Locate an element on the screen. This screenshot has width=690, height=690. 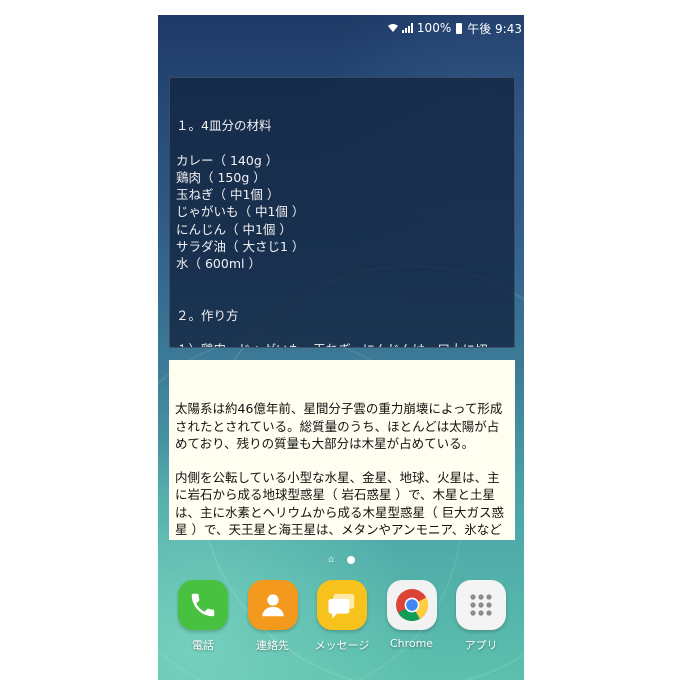
status-bar: 100% 午後 9:43 is located at coordinates (341, 28).